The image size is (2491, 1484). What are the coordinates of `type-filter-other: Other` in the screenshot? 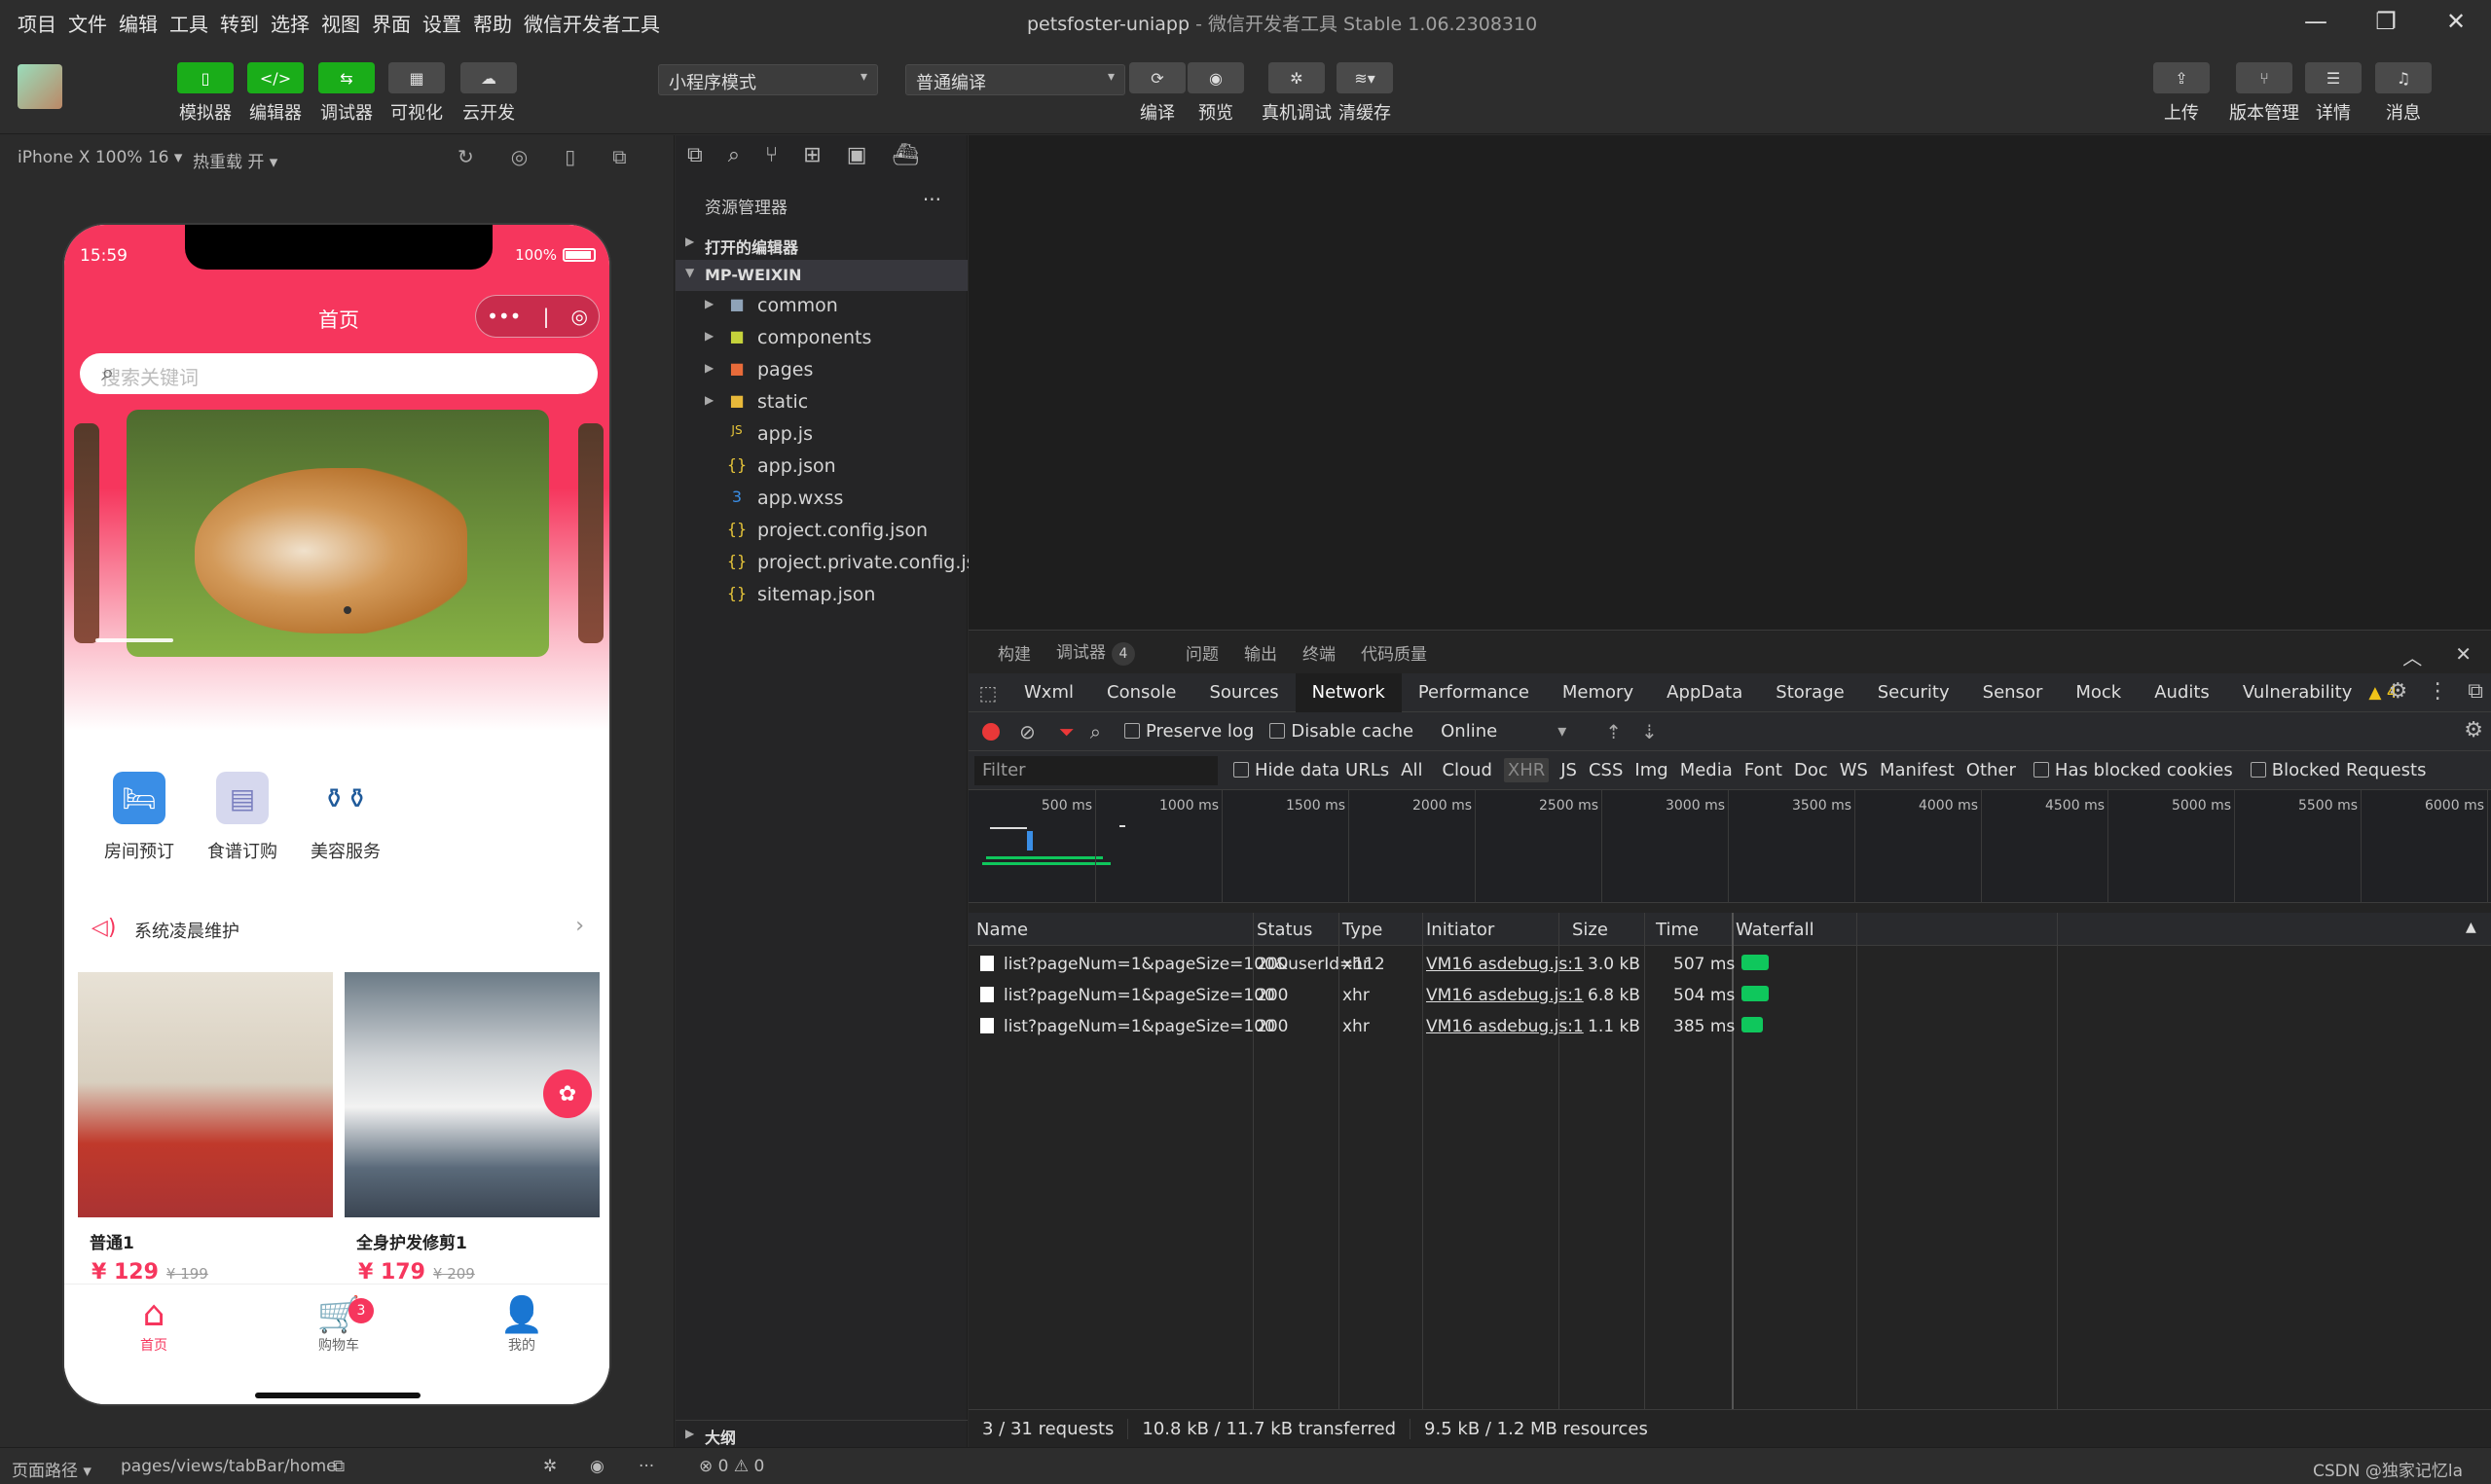 It's located at (1991, 770).